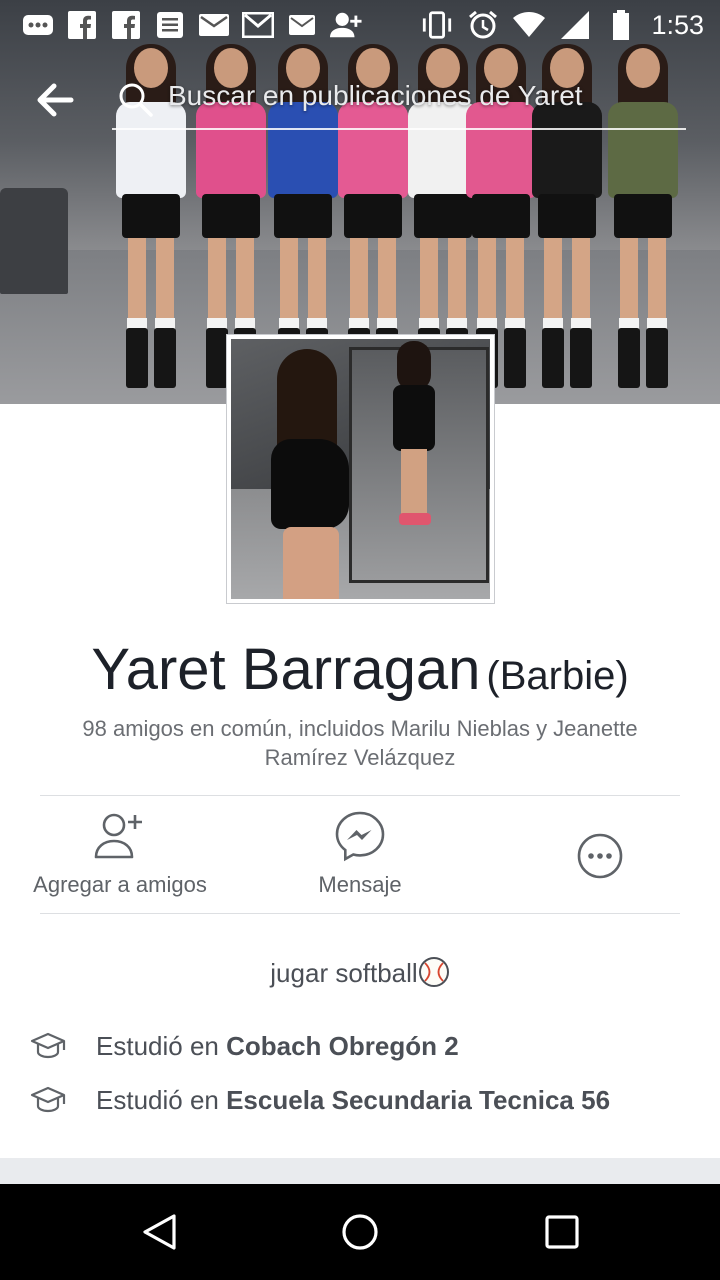 The width and height of the screenshot is (720, 1280). I want to click on message-button: Mensaje, so click(360, 856).